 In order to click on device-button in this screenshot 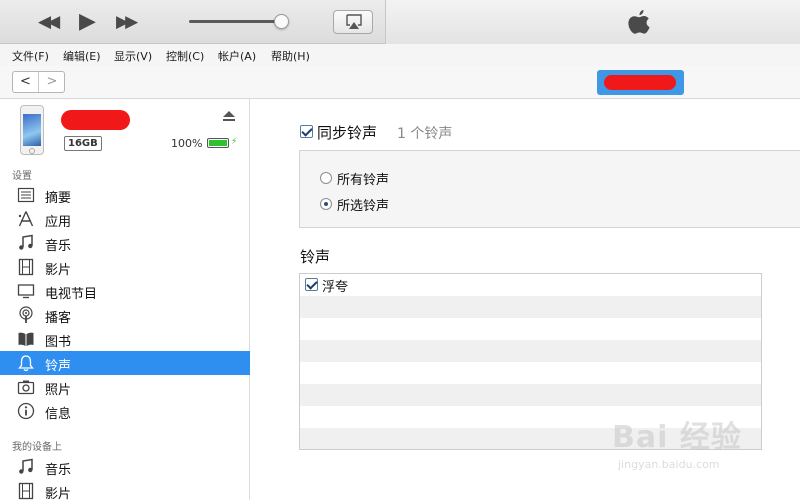, I will do `click(640, 82)`.